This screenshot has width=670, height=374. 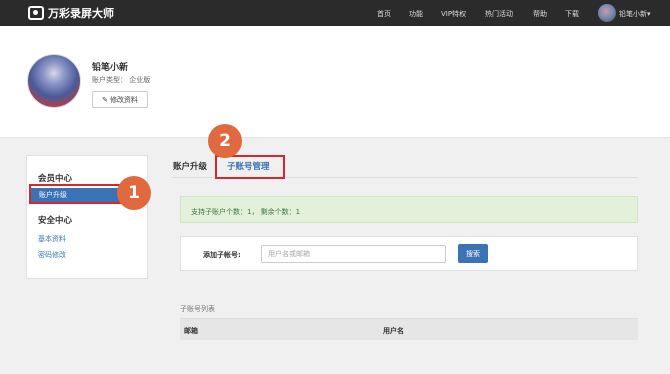 I want to click on top-navbar: 万彩录屏大师 首页 功能 VIP特权 热门活动 帮助 下载 铅笔小新▾, so click(x=335, y=13).